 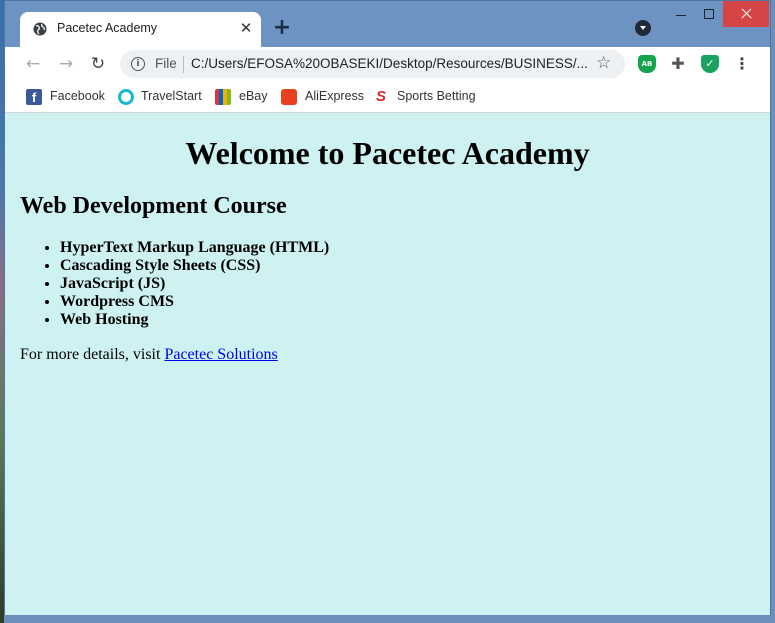 What do you see at coordinates (282, 28) in the screenshot?
I see `new-tab-button: +` at bounding box center [282, 28].